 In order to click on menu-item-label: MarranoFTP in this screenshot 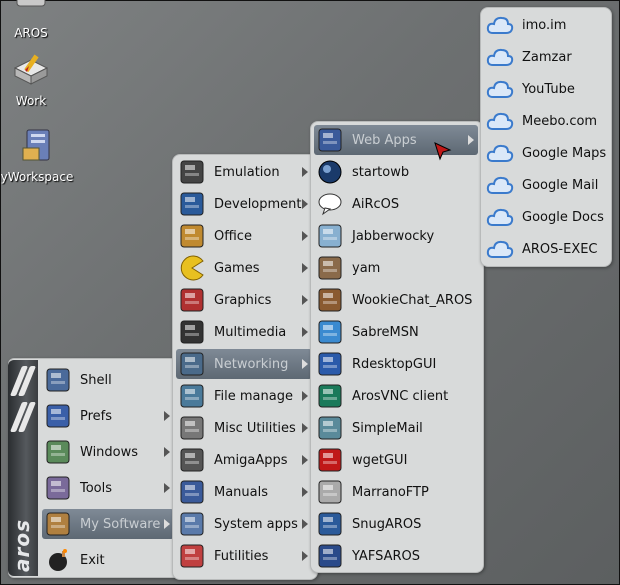, I will do `click(390, 492)`.